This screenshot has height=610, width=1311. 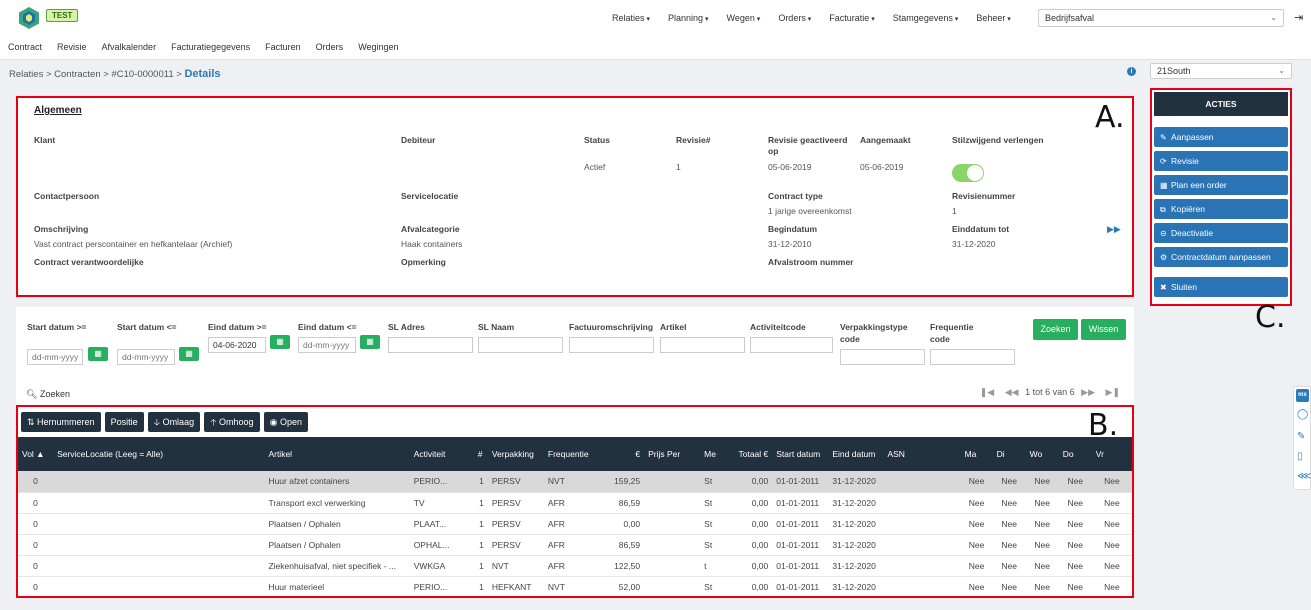 I want to click on grid-column-header: Wo, so click(x=1042, y=454).